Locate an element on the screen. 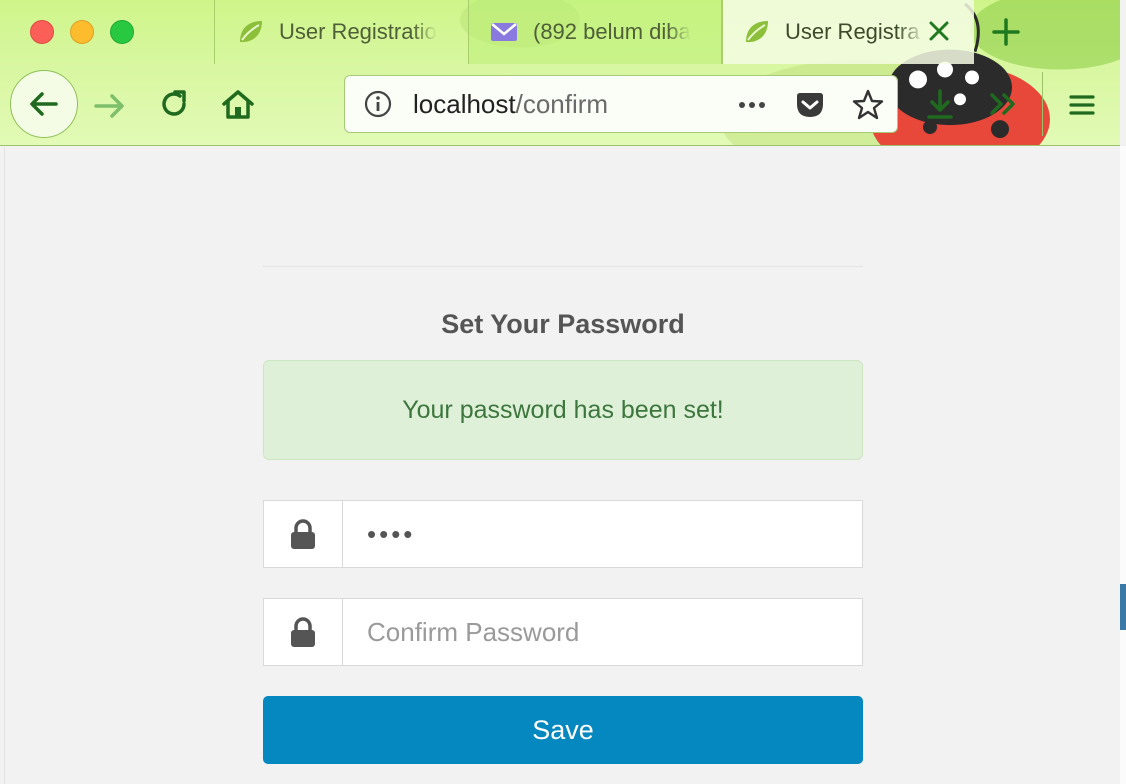 Image resolution: width=1126 pixels, height=784 pixels. reload-button is located at coordinates (174, 104).